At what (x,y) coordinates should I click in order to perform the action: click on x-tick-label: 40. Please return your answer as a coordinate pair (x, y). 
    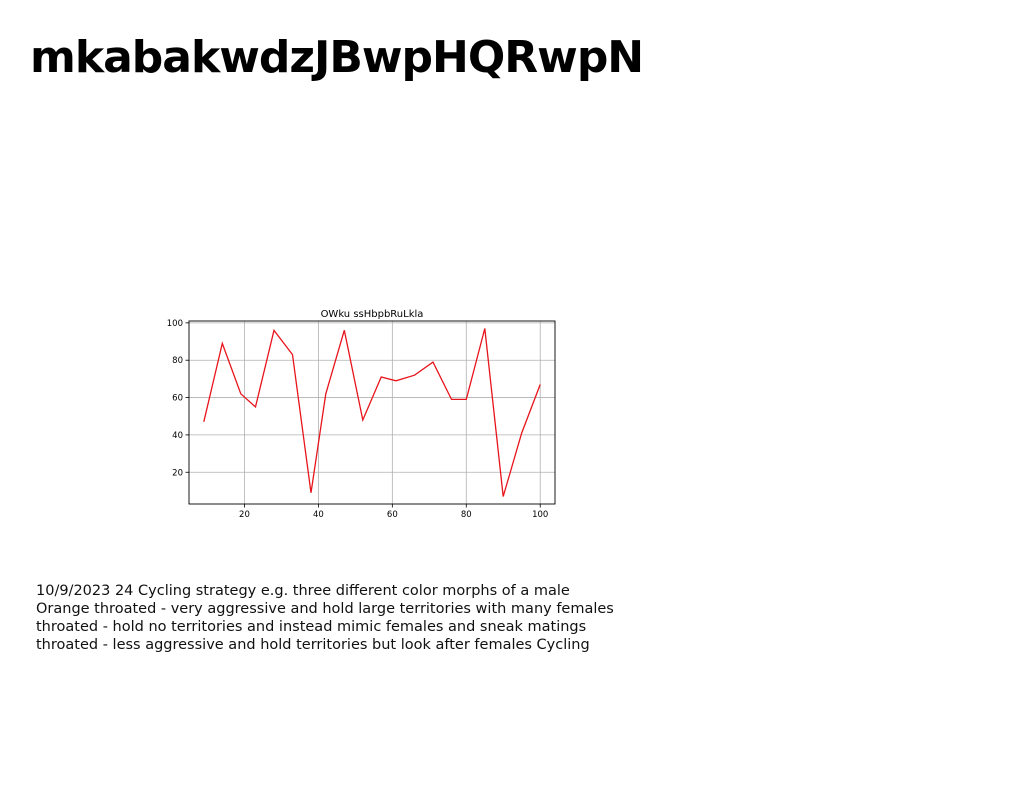
    Looking at the image, I should click on (318, 515).